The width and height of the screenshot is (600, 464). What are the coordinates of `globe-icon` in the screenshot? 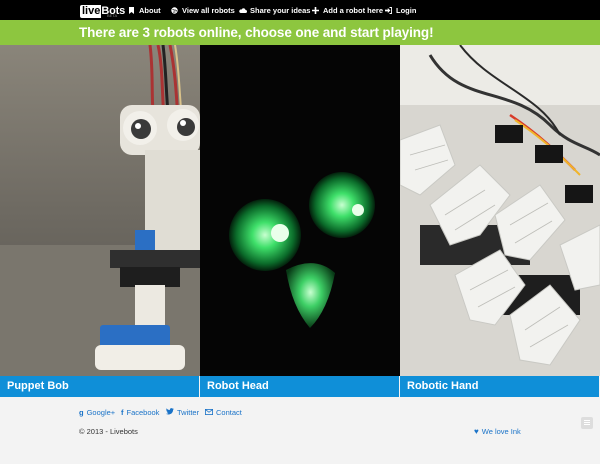 It's located at (174, 10).